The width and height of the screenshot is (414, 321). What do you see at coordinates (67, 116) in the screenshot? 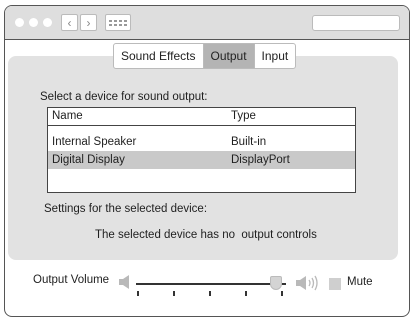
I see `column-header-name: Name` at bounding box center [67, 116].